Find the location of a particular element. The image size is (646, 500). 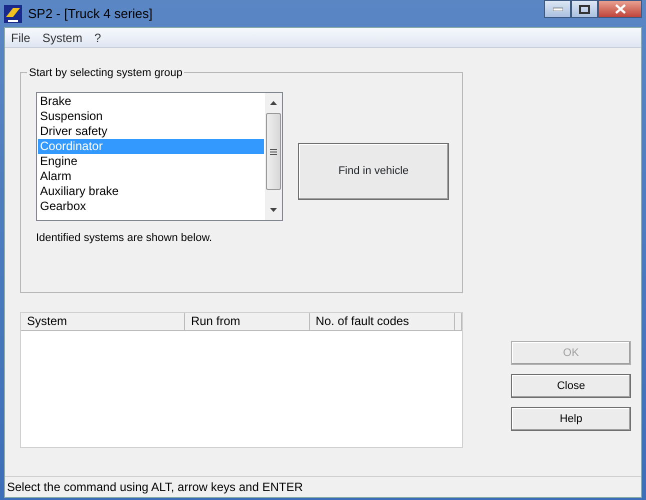

system-group-list: Brake Suspension Driver safety Coordinator Engine Alarm Auxiliary brake Gearbox is located at coordinates (159, 156).